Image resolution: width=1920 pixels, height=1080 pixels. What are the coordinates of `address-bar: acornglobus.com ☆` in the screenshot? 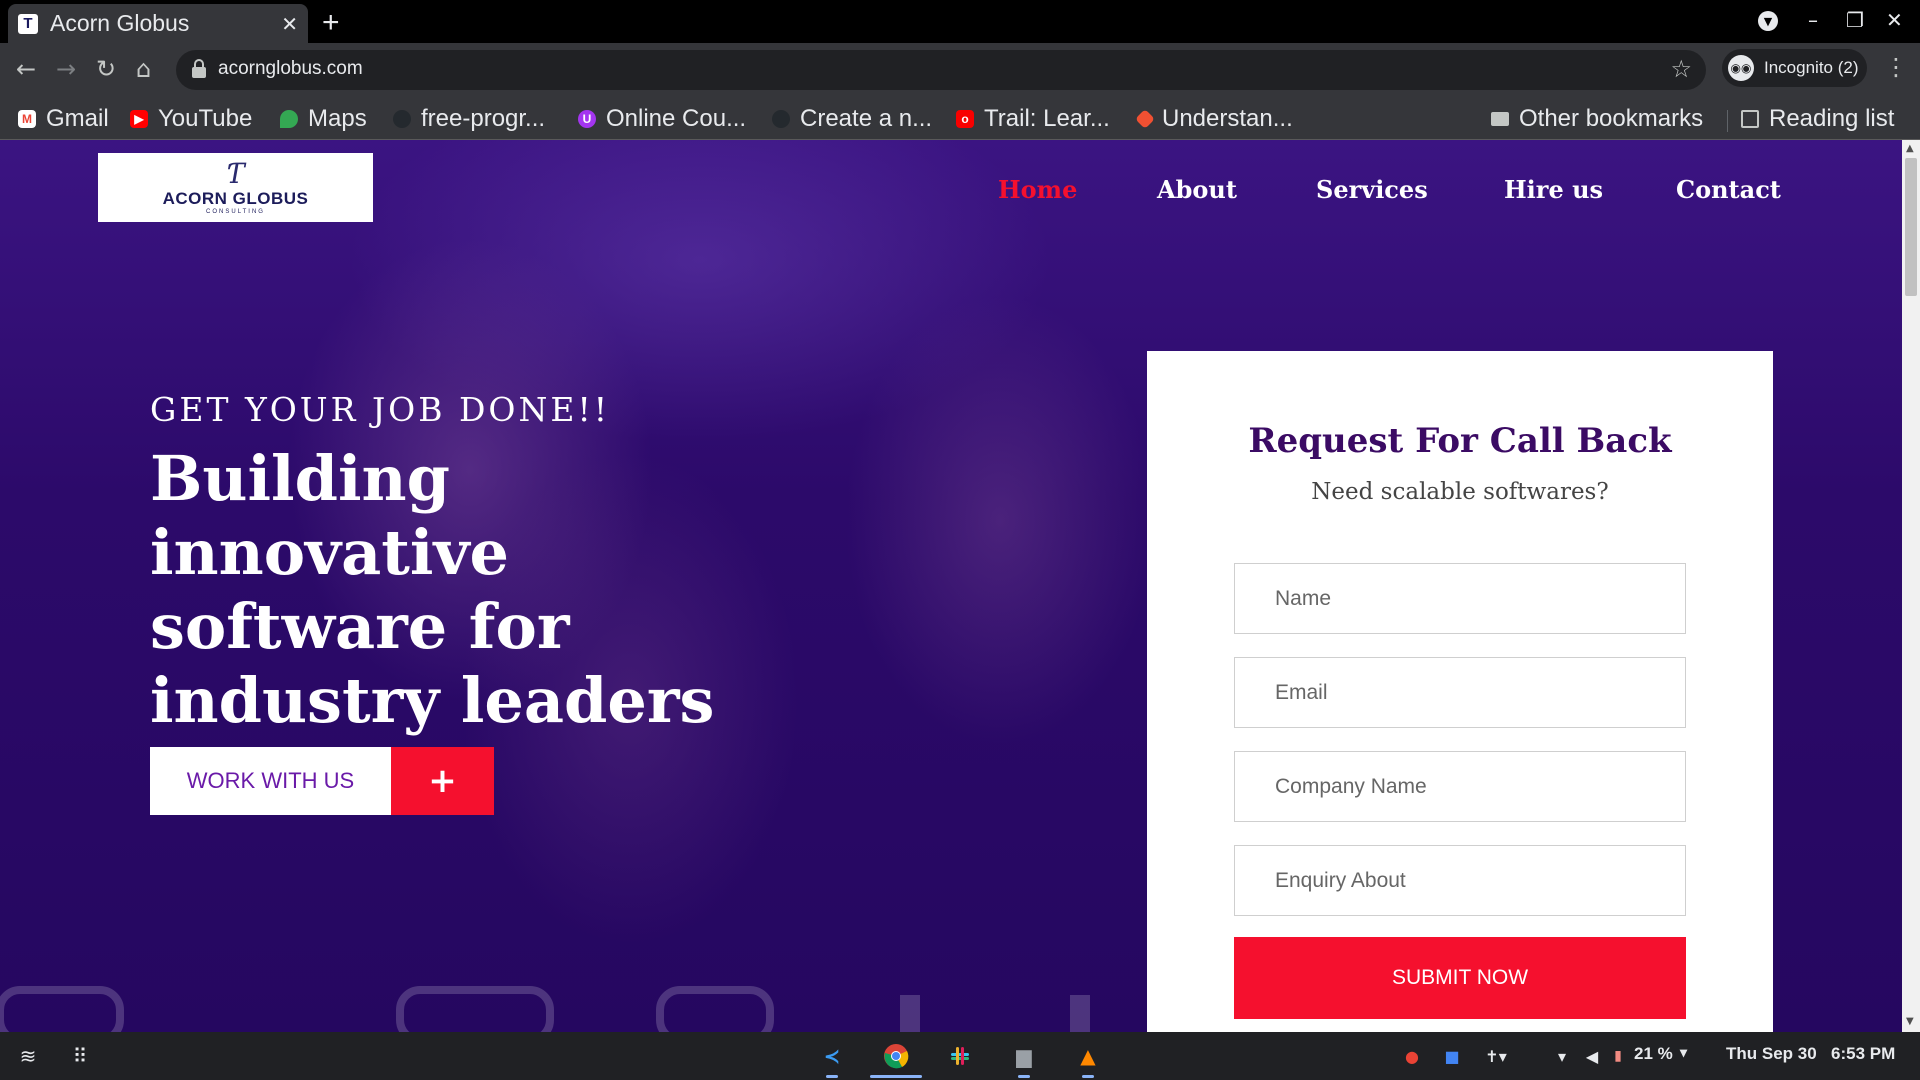 It's located at (941, 70).